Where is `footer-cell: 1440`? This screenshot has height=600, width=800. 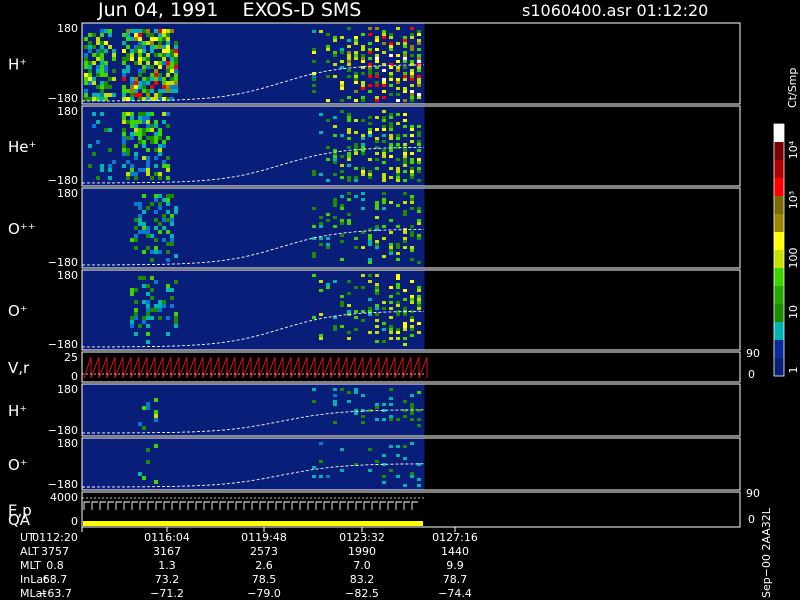 footer-cell: 1440 is located at coordinates (455, 551).